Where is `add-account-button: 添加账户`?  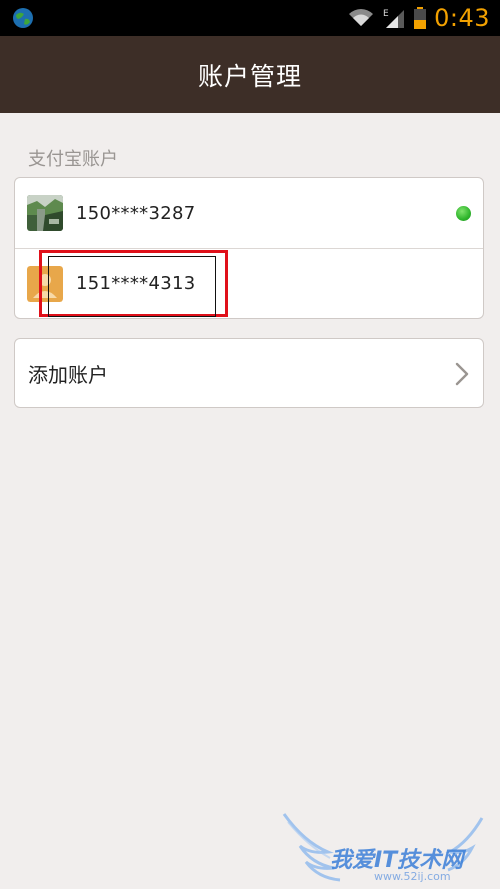 add-account-button: 添加账户 is located at coordinates (249, 373).